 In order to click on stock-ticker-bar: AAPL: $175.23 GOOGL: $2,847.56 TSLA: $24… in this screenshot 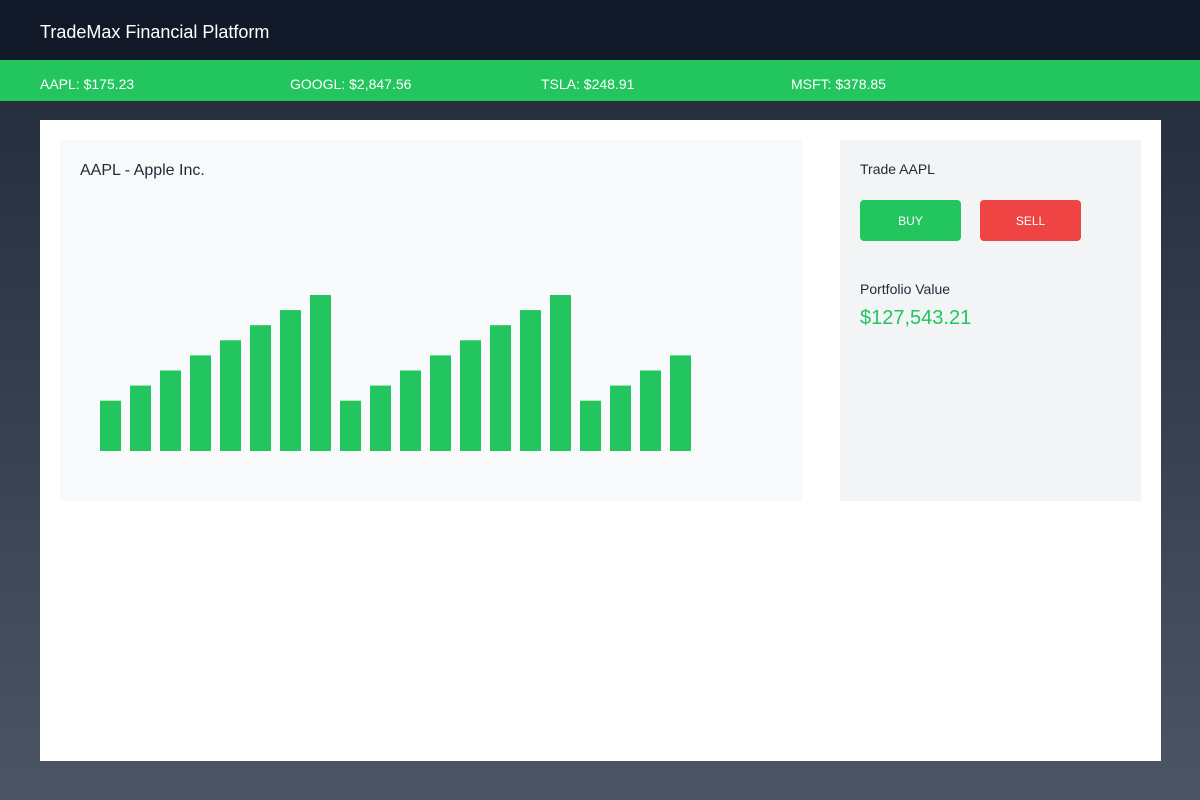, I will do `click(600, 80)`.